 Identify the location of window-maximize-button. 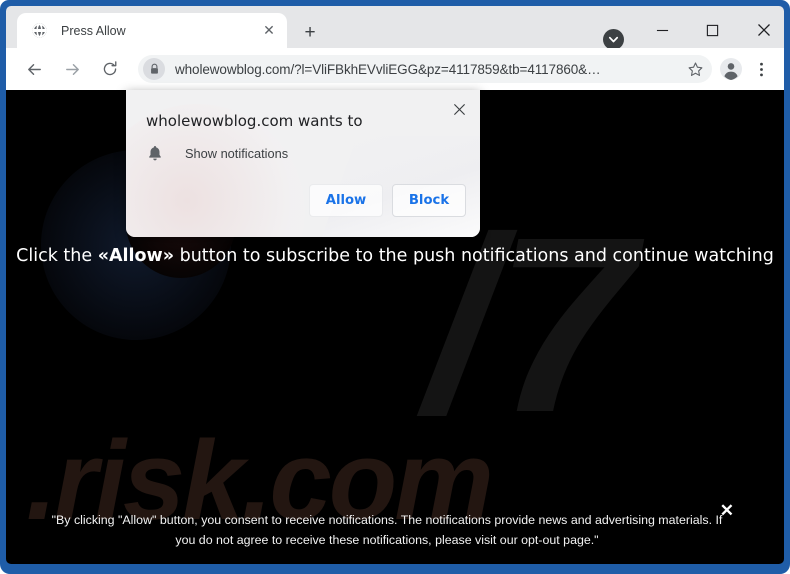
(712, 30).